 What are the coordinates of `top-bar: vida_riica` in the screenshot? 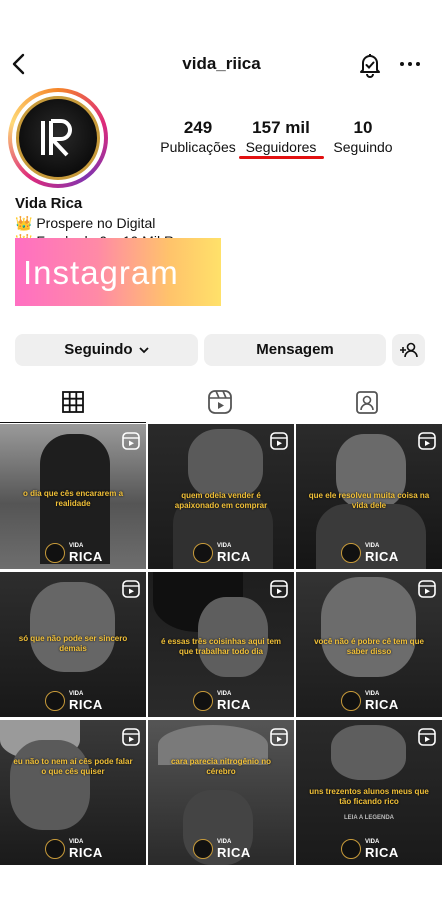 It's located at (221, 64).